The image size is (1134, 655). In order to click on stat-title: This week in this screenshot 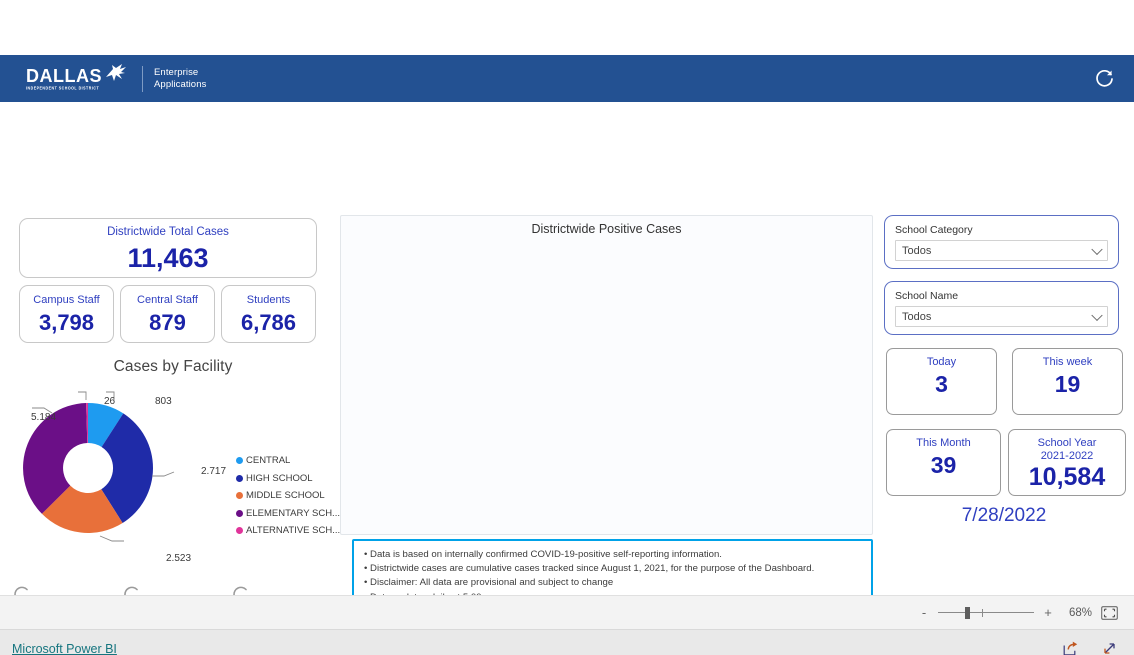, I will do `click(1067, 362)`.